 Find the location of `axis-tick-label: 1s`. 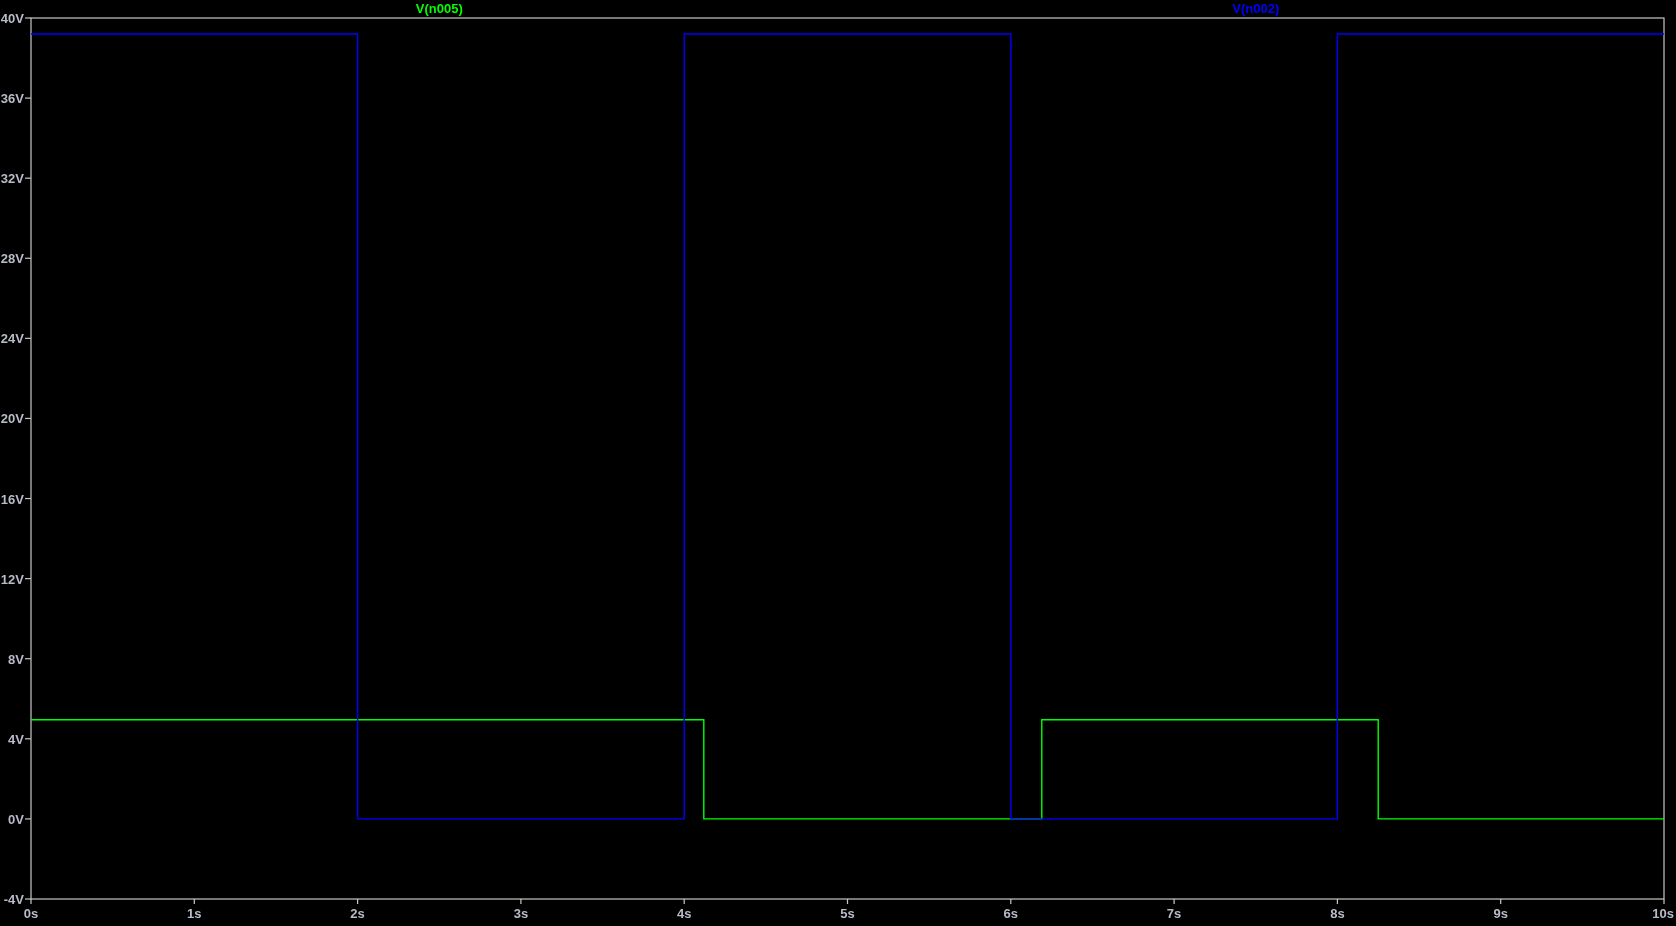

axis-tick-label: 1s is located at coordinates (194, 913).